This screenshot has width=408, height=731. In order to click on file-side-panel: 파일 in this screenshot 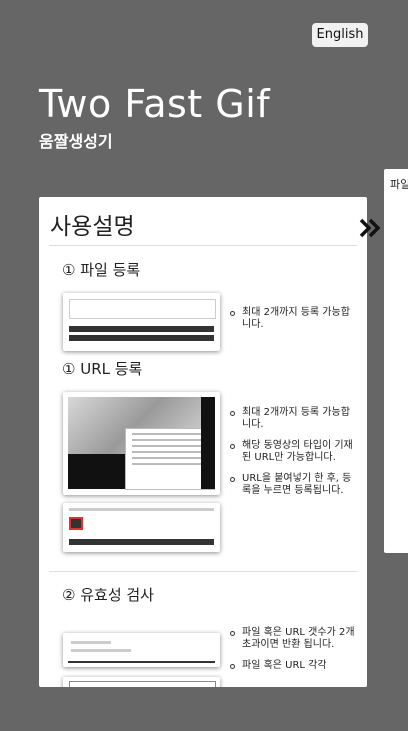, I will do `click(396, 361)`.